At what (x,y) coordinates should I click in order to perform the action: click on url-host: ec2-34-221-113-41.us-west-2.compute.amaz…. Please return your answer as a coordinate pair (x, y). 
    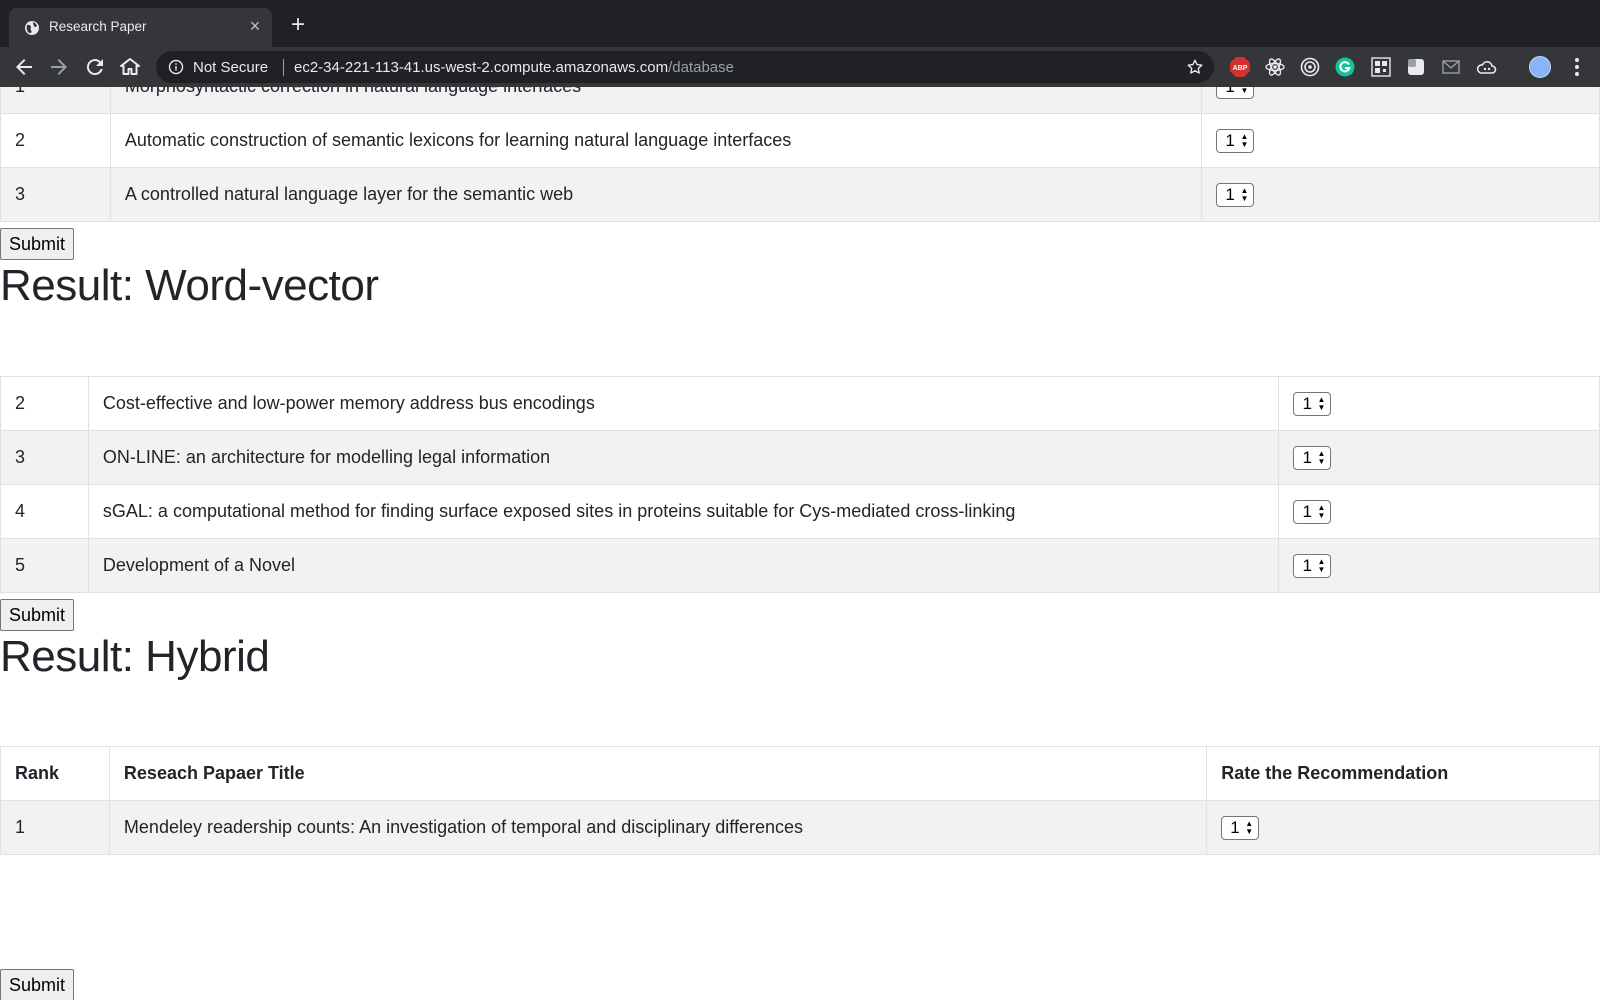
    Looking at the image, I should click on (481, 67).